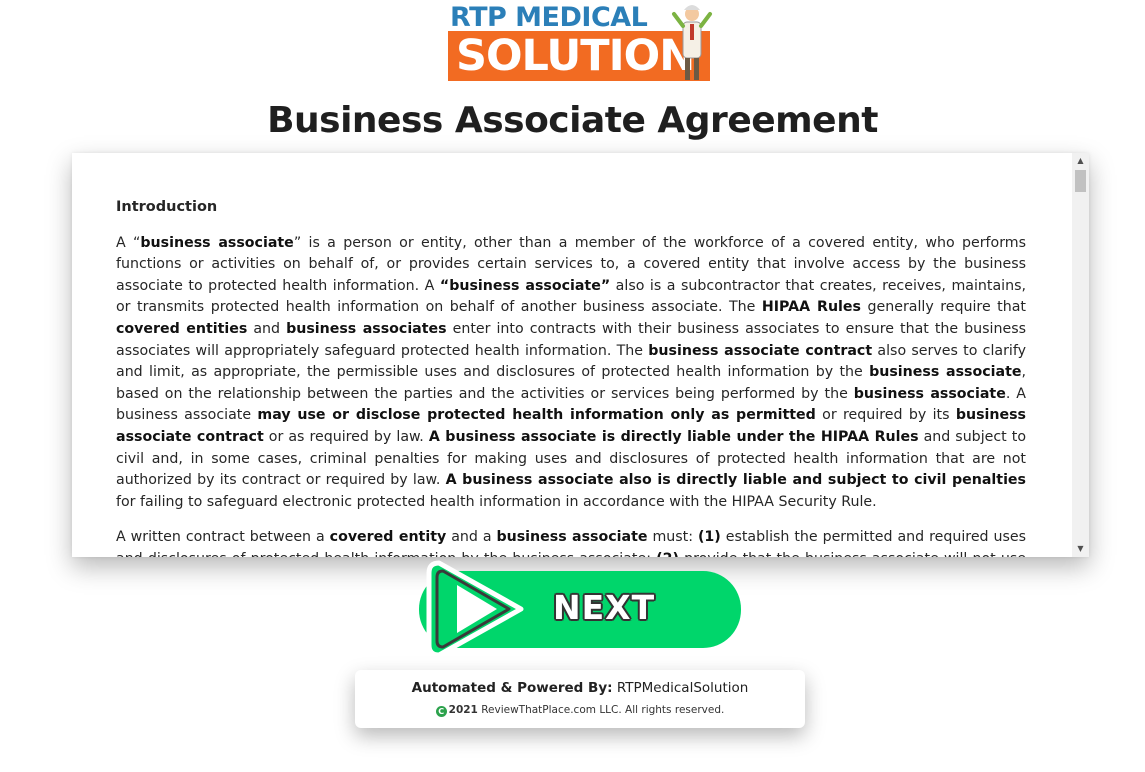  What do you see at coordinates (1080, 355) in the screenshot?
I see `scrollbar: ▲ ▼` at bounding box center [1080, 355].